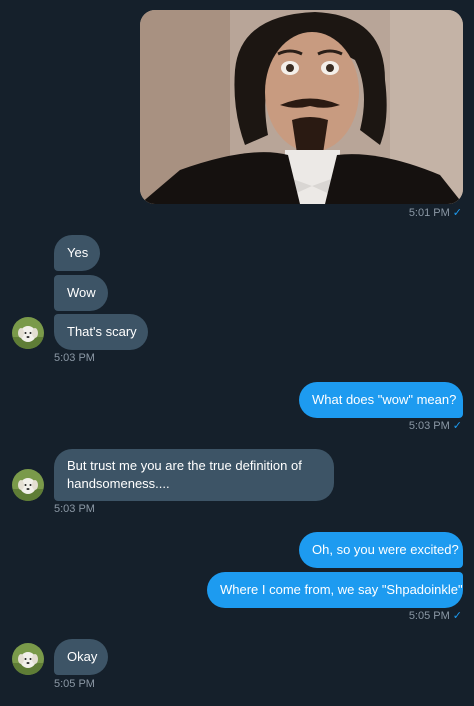 Image resolution: width=474 pixels, height=706 pixels. What do you see at coordinates (341, 589) in the screenshot?
I see `message-text: Where I come from, we say "Shpadoinkle"` at bounding box center [341, 589].